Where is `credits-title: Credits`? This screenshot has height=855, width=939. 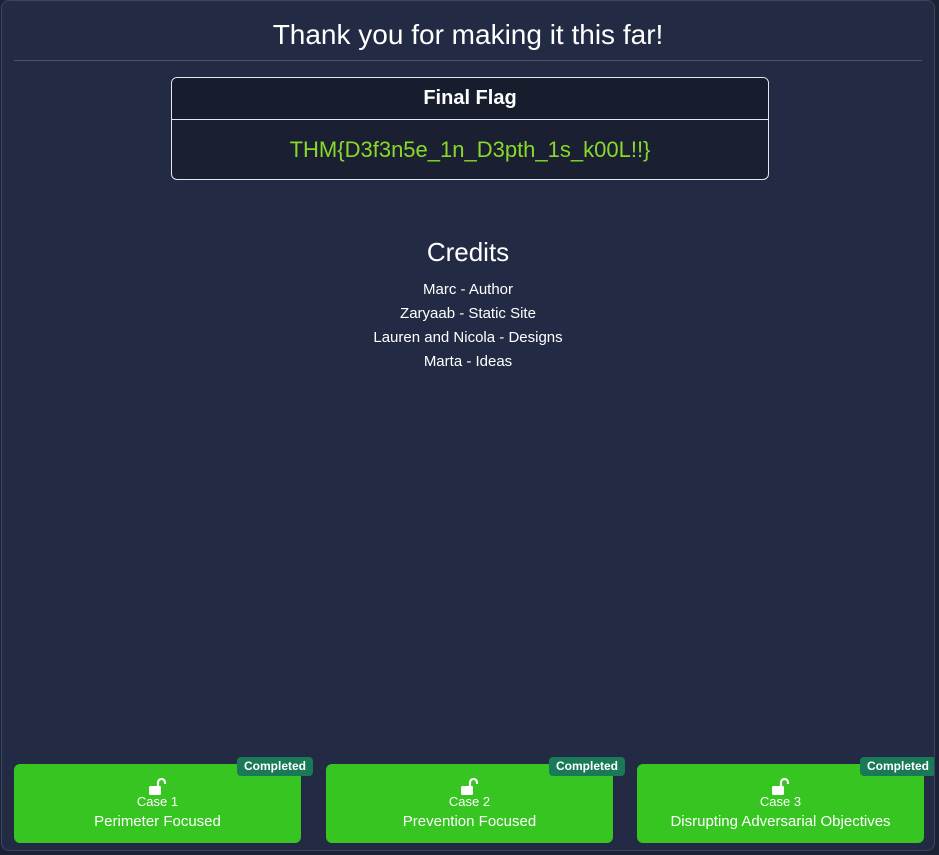
credits-title: Credits is located at coordinates (468, 252).